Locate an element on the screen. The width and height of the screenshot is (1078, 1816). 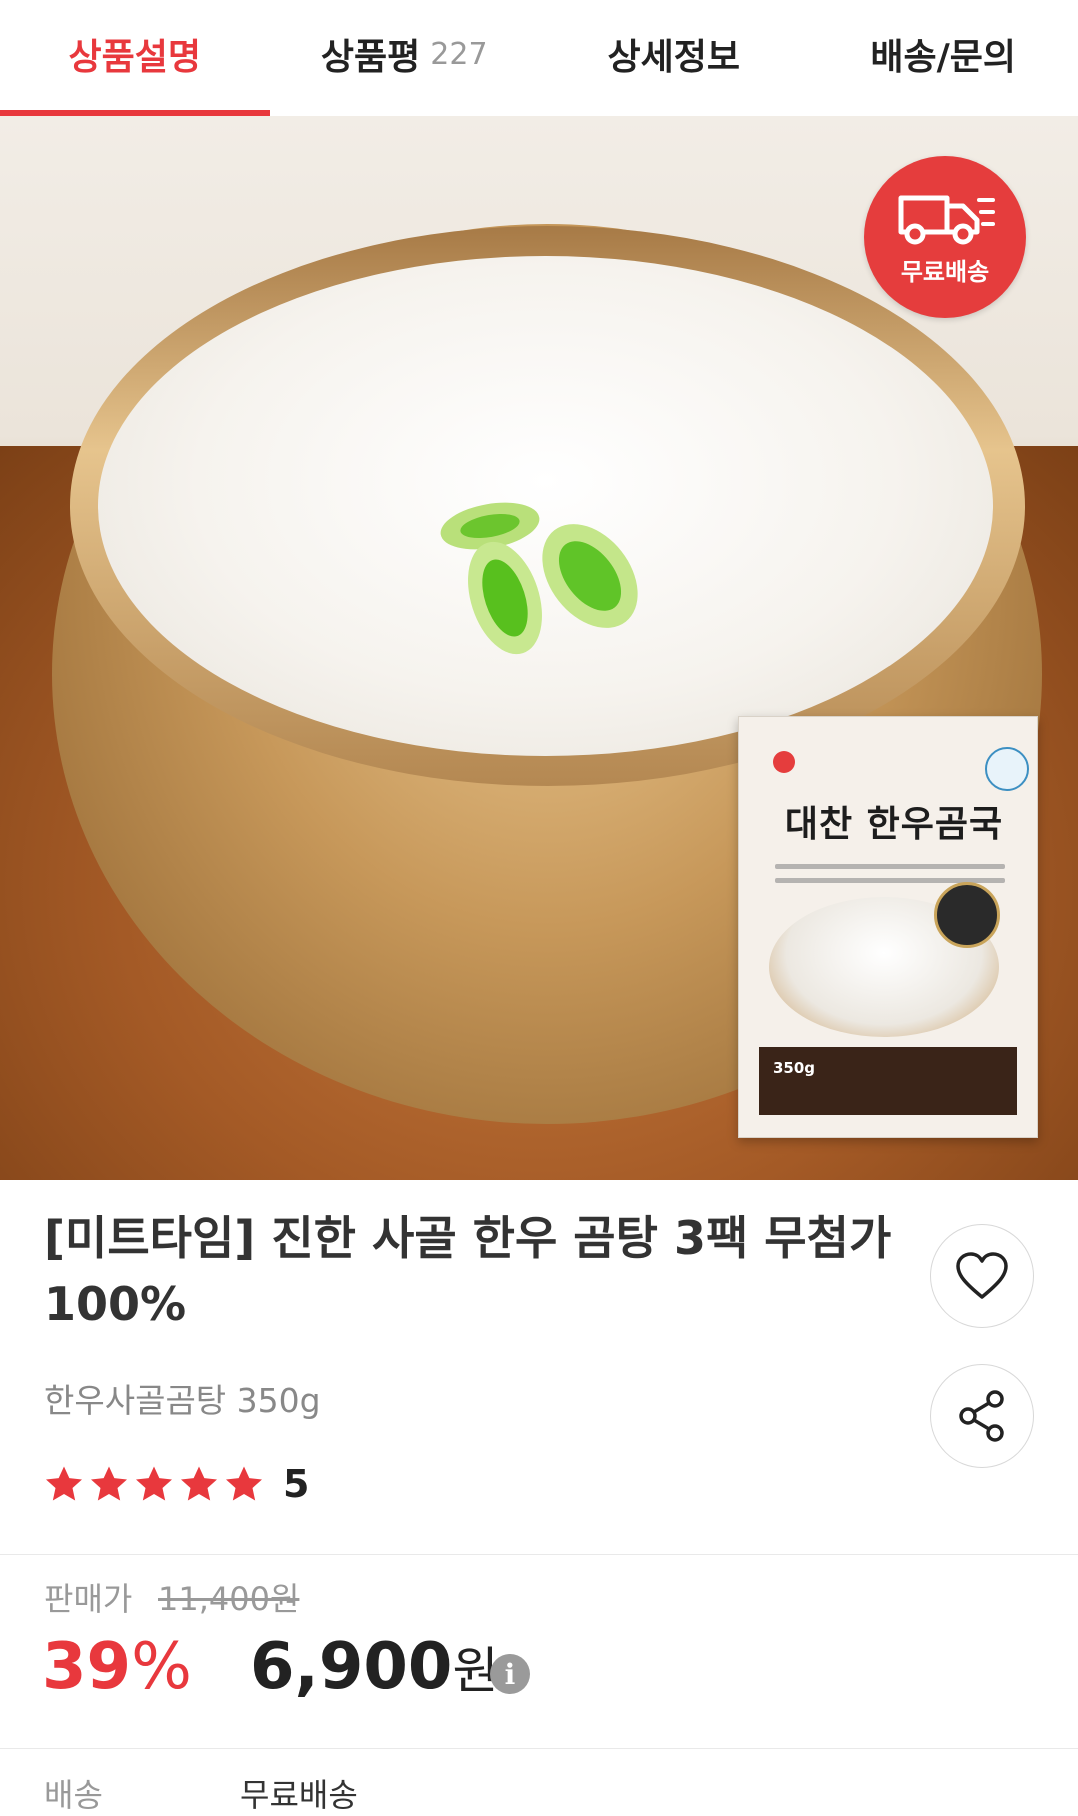
shipping-label: 배송 is located at coordinates (73, 1793).